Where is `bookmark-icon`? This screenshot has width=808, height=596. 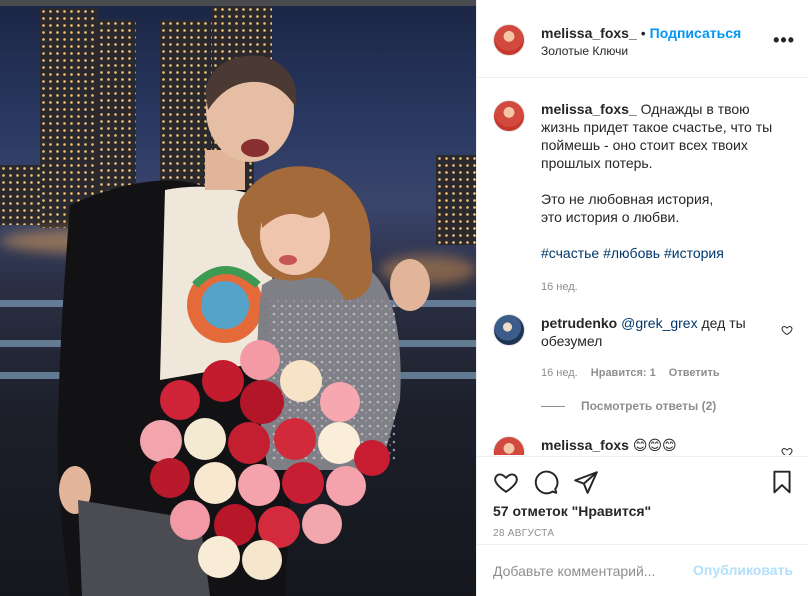
bookmark-icon is located at coordinates (782, 482).